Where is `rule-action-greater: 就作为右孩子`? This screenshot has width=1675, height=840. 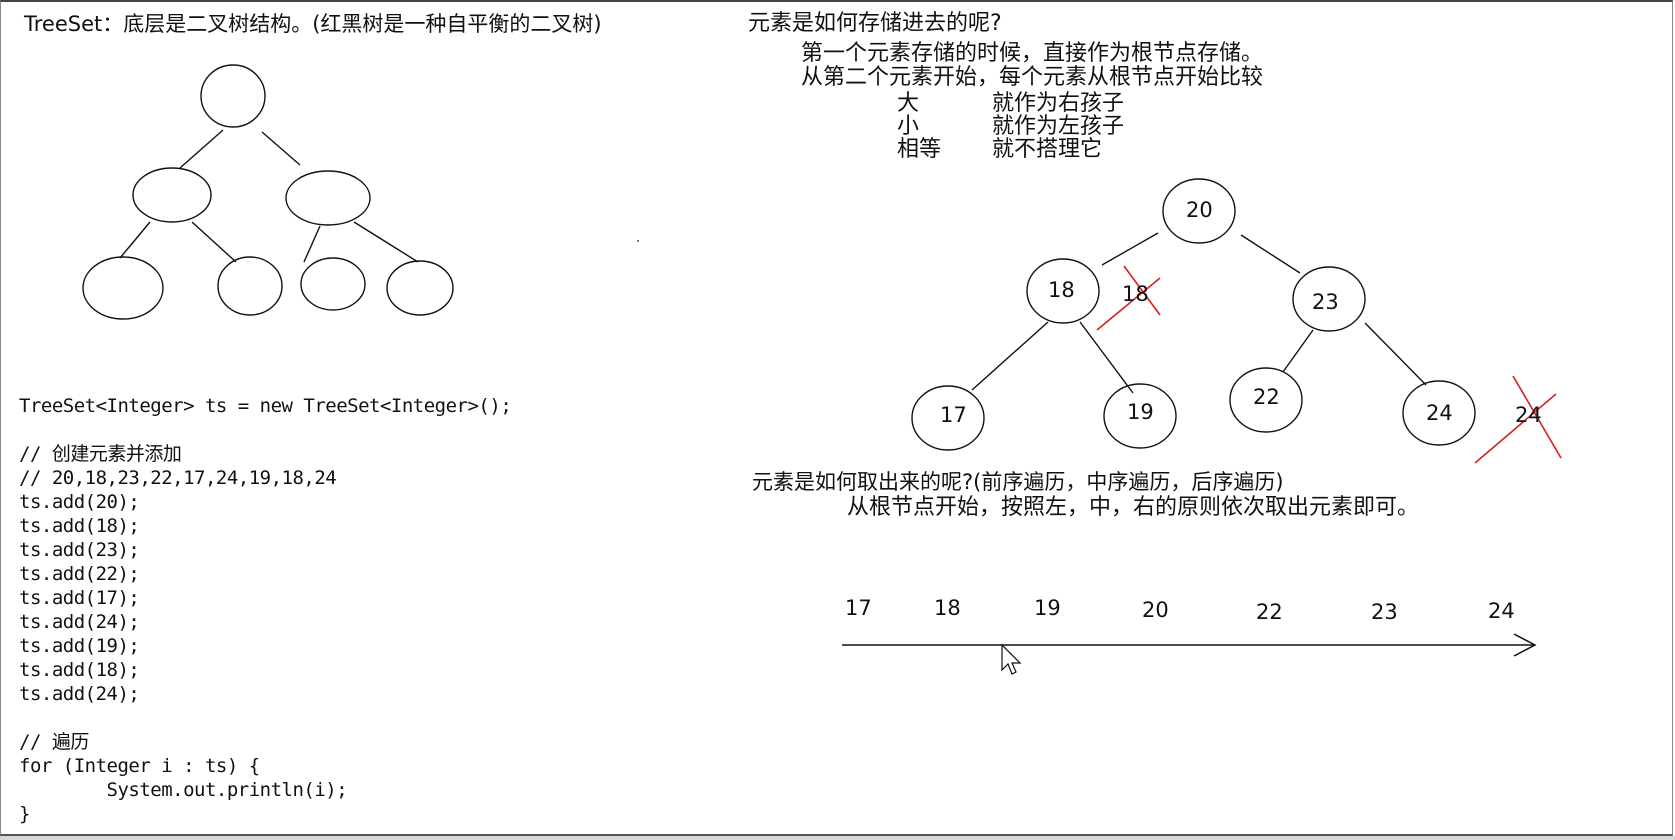
rule-action-greater: 就作为右孩子 is located at coordinates (1058, 103).